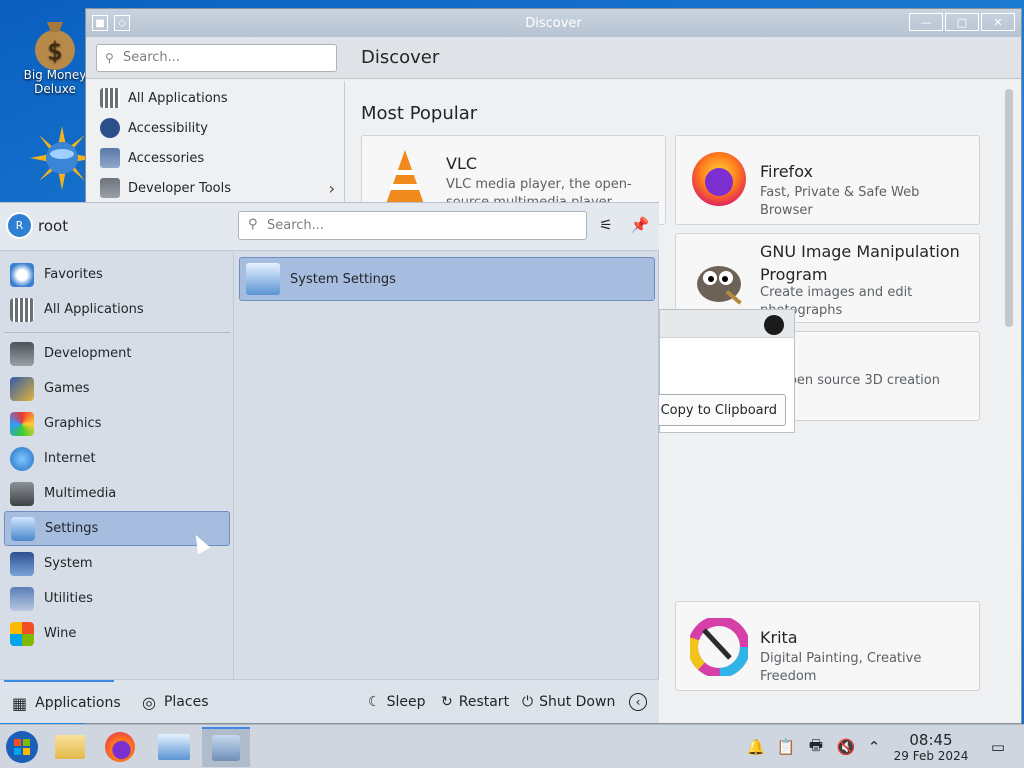 This screenshot has height=768, width=1024. I want to click on clock-date: 29 Feb 2024, so click(931, 756).